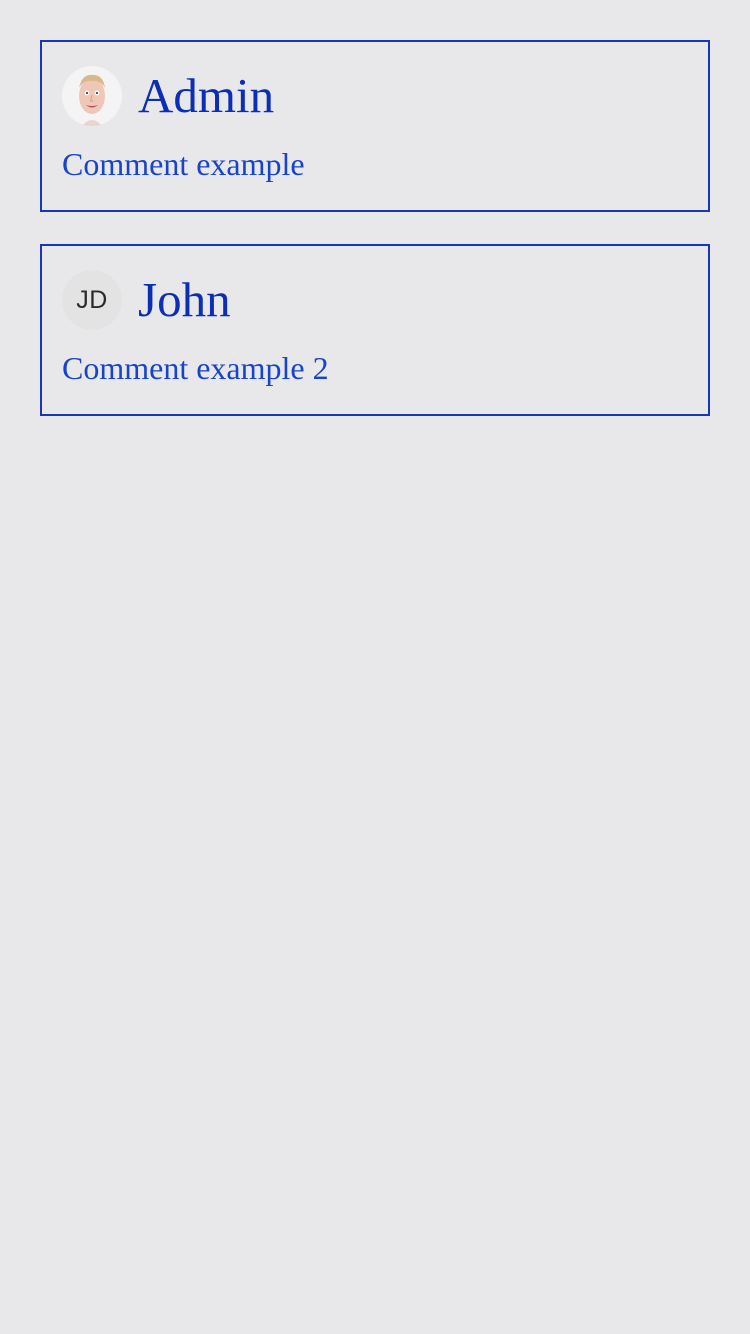 This screenshot has height=1334, width=750. Describe the element at coordinates (183, 164) in the screenshot. I see `comment-text: Comment example` at that location.